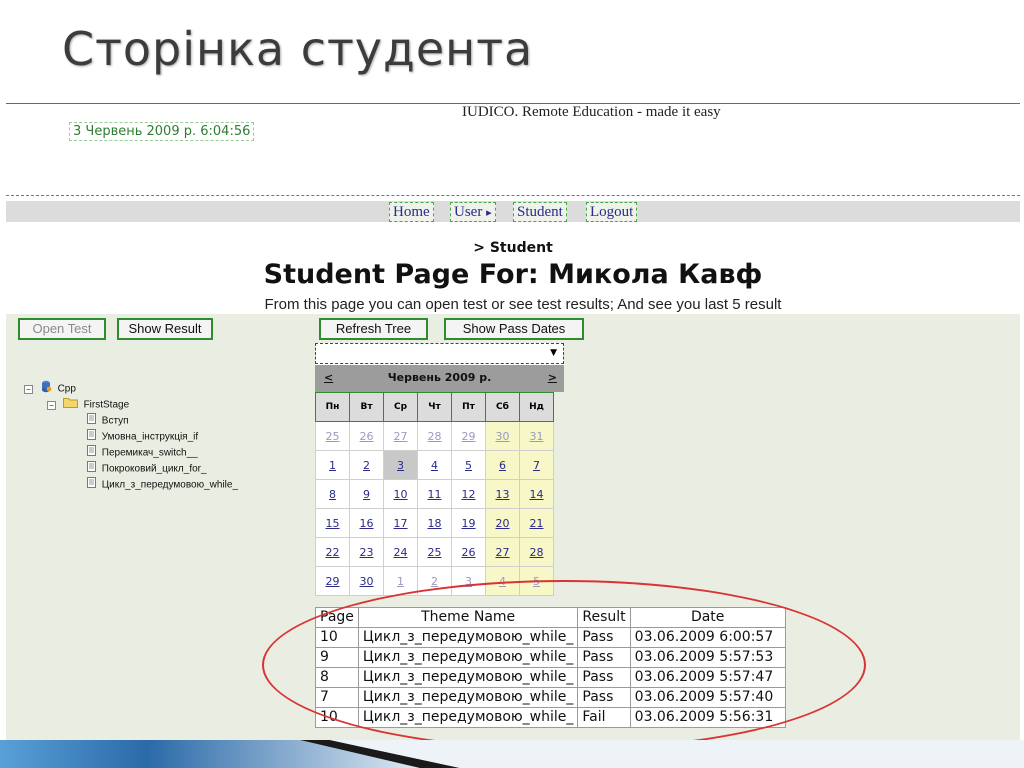  I want to click on weekday-header: Пт, so click(468, 407).